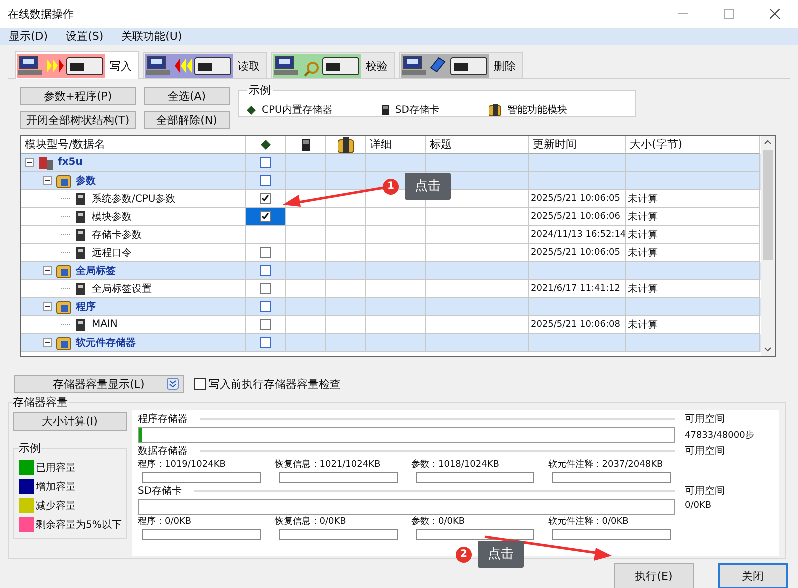  Describe the element at coordinates (391, 271) in the screenshot. I see `table-row: 全局标签` at that location.